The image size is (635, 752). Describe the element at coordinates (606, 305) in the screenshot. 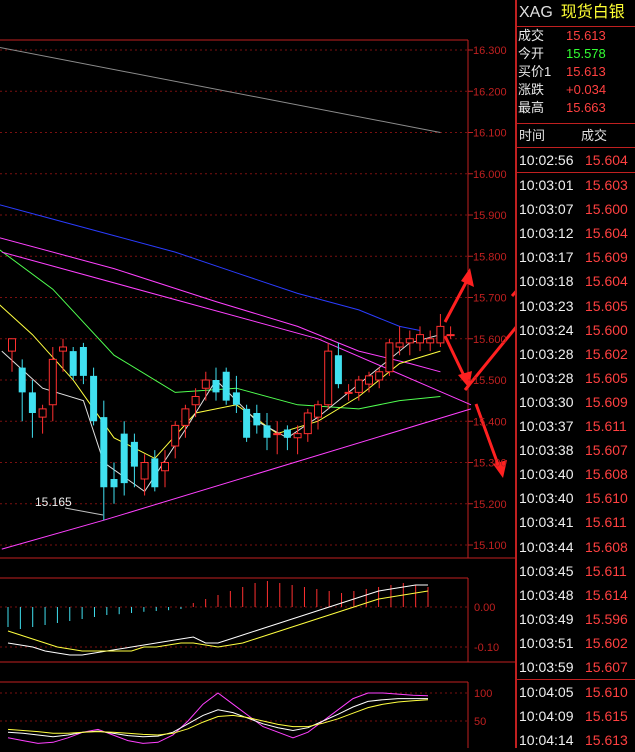

I see `trade-price: 15.605` at that location.